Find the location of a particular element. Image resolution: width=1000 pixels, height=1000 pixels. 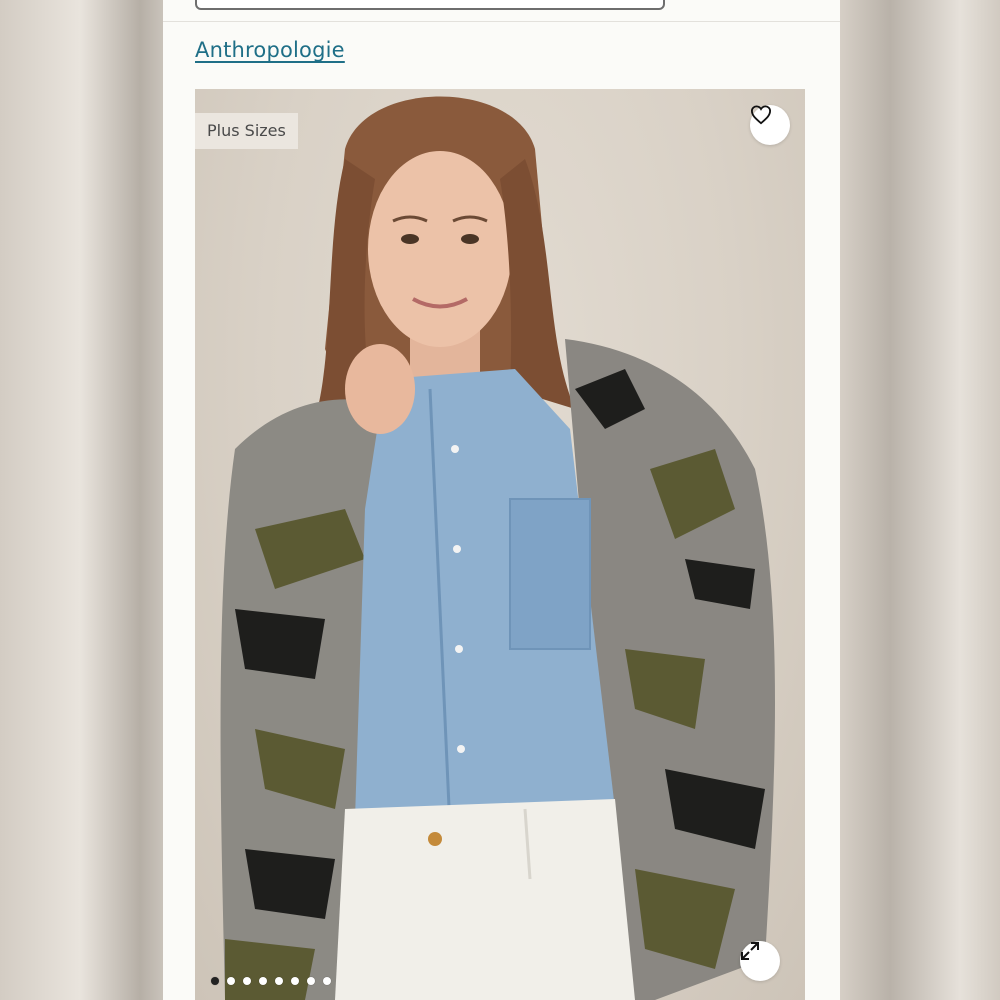

divider is located at coordinates (501, 21).